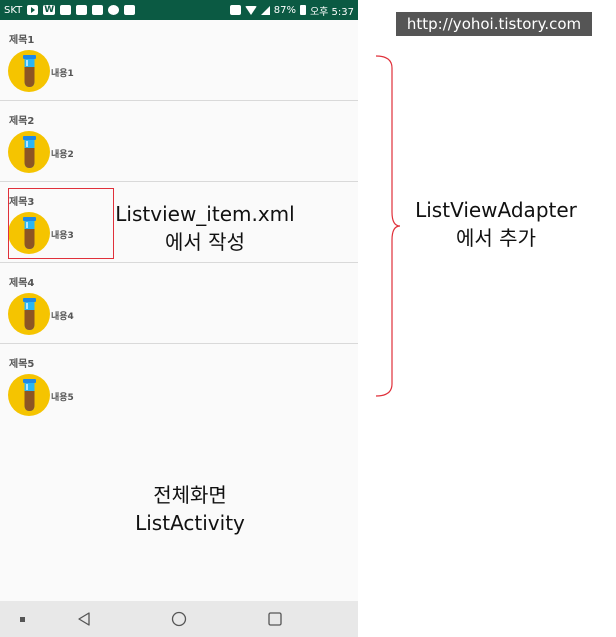  What do you see at coordinates (66, 10) in the screenshot?
I see `usb-icon` at bounding box center [66, 10].